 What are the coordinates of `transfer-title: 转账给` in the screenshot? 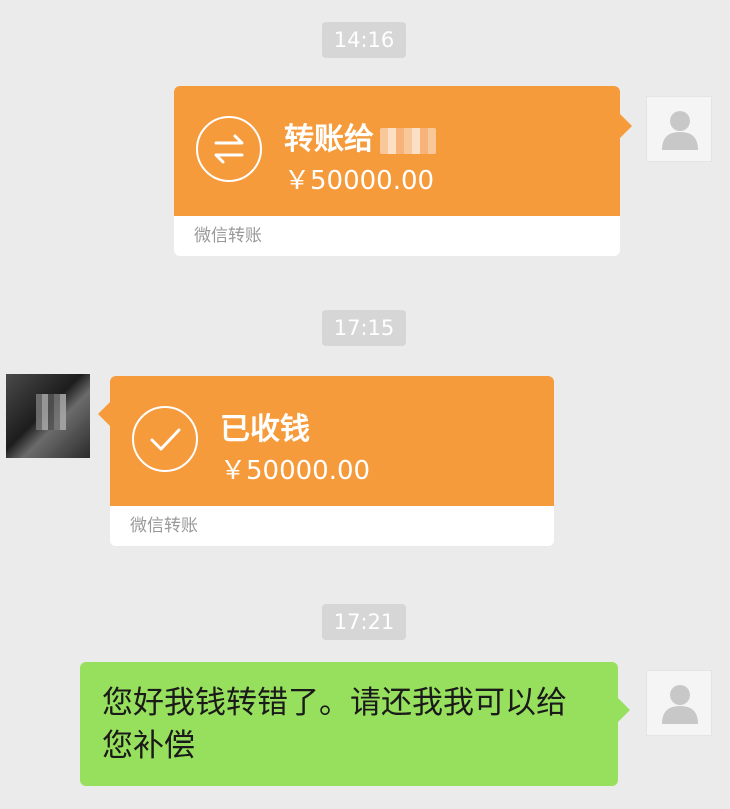 It's located at (360, 136).